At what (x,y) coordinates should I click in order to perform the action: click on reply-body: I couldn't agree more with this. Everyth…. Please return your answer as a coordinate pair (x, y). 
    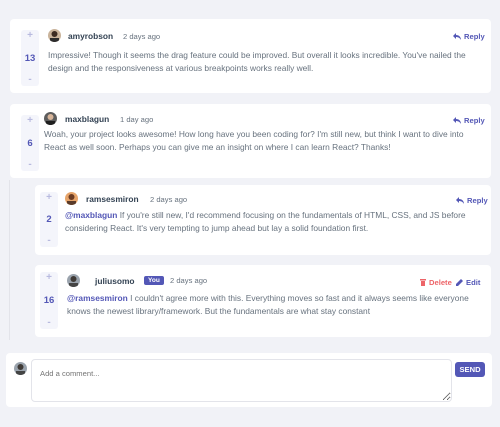
    Looking at the image, I should click on (268, 304).